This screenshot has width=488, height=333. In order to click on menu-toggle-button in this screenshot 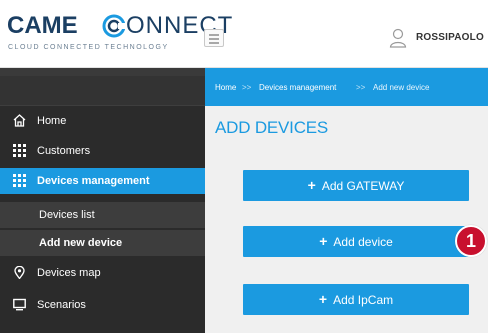, I will do `click(214, 38)`.